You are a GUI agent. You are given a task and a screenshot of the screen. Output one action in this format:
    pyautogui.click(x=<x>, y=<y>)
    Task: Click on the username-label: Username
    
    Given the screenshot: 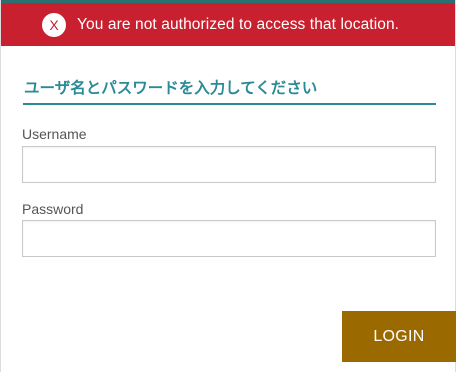 What is the action you would take?
    pyautogui.click(x=54, y=134)
    